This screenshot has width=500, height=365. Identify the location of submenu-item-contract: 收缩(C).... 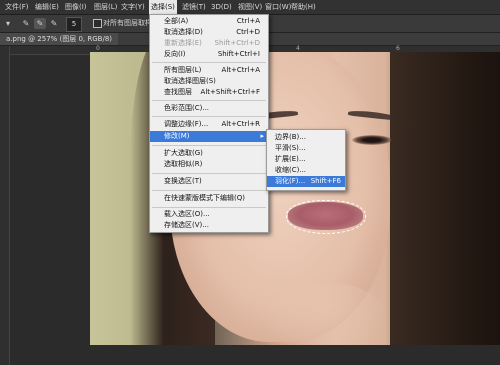
(306, 170).